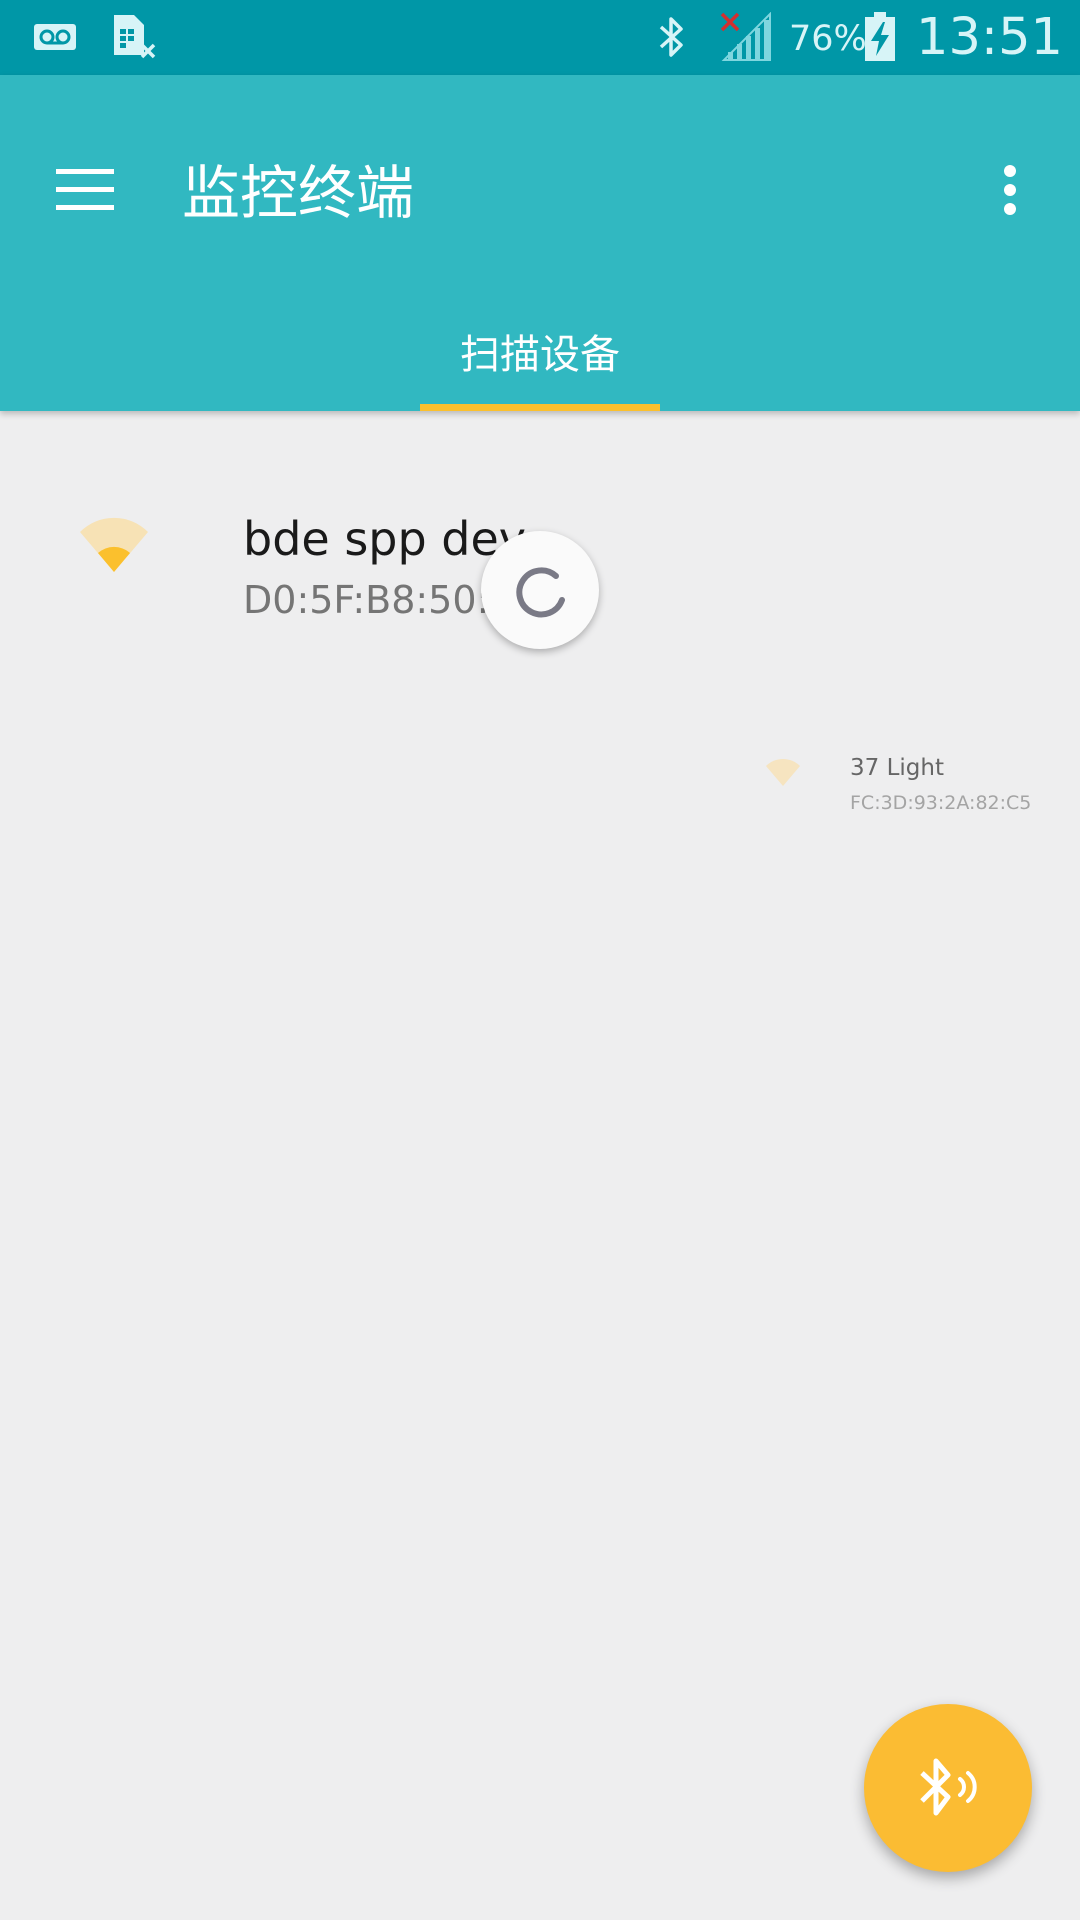 This screenshot has height=1920, width=1080. I want to click on device-address: D0:5F:B8:50:4, so click(378, 600).